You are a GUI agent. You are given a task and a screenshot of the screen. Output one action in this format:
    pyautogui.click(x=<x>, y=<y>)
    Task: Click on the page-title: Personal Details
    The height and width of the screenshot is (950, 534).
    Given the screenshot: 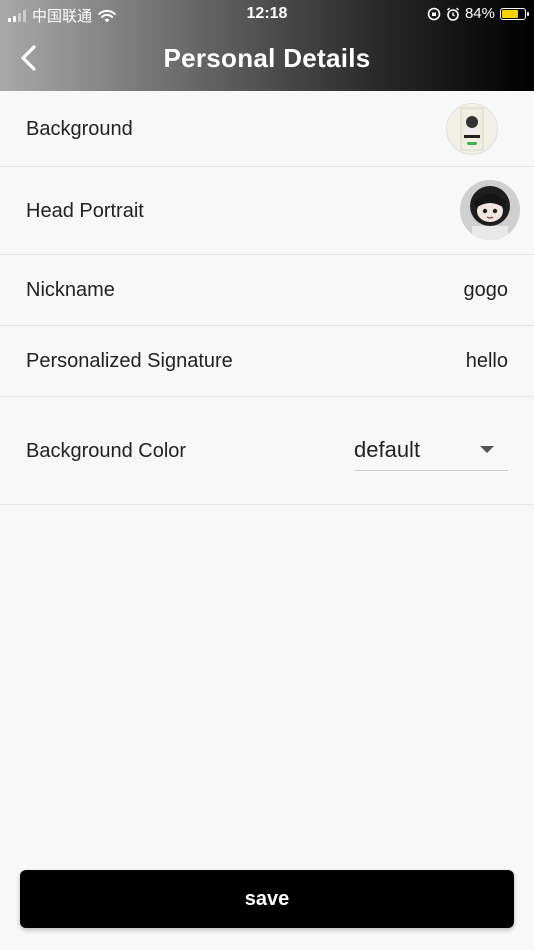 What is the action you would take?
    pyautogui.click(x=267, y=58)
    